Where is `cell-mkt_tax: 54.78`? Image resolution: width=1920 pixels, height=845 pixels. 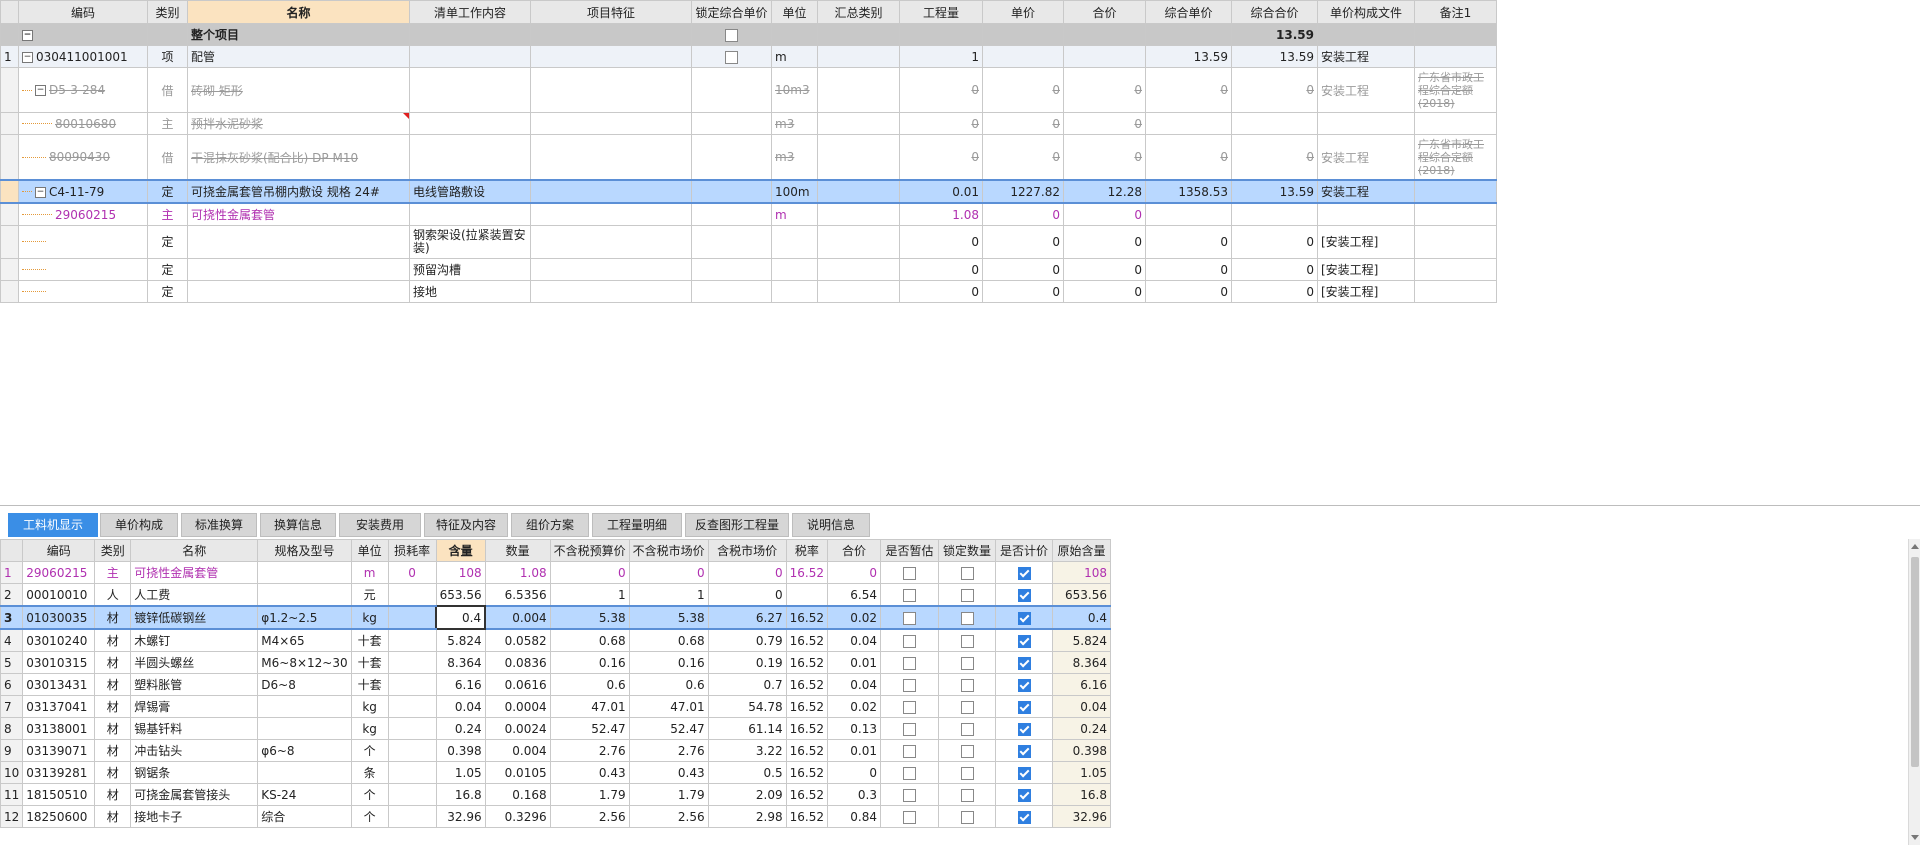 cell-mkt_tax: 54.78 is located at coordinates (747, 706).